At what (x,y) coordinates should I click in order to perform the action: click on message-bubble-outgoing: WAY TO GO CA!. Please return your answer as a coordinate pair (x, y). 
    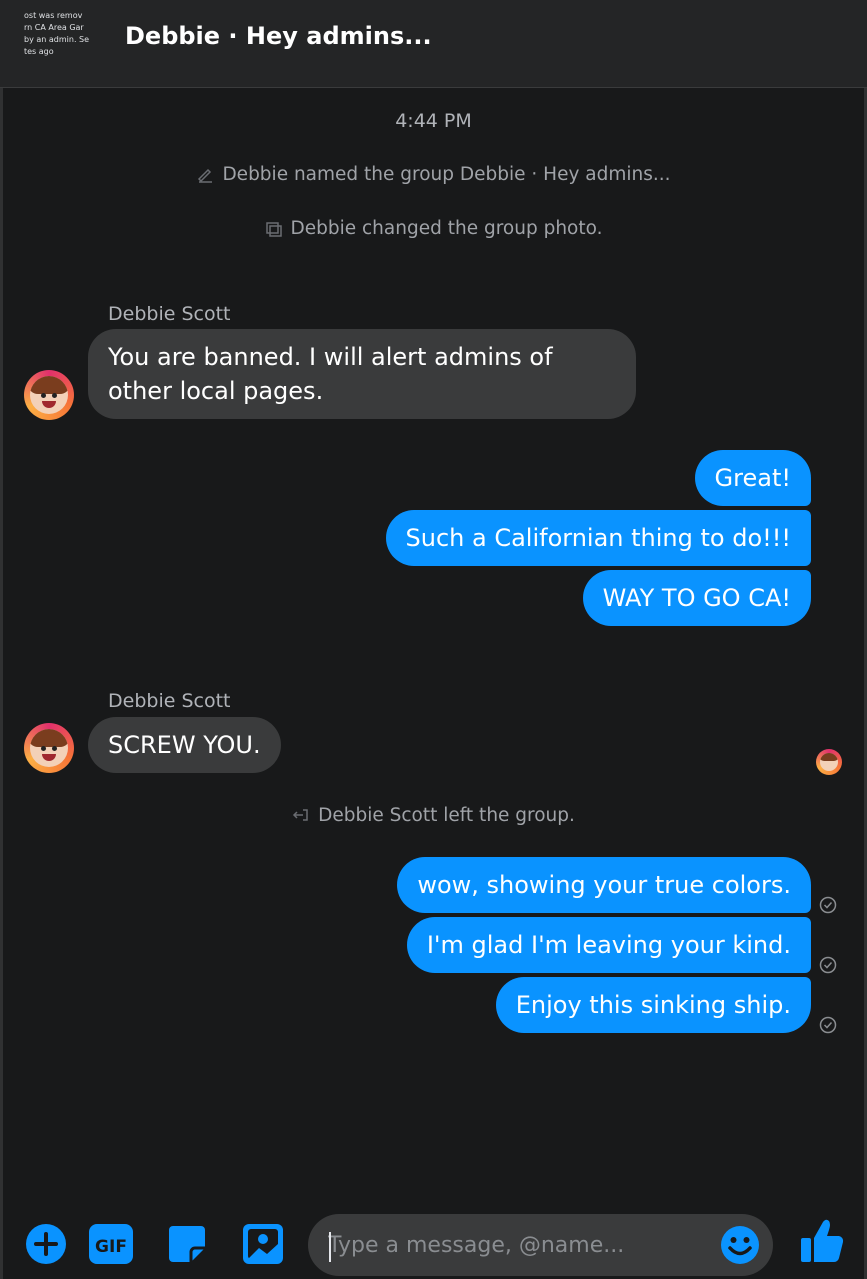
    Looking at the image, I should click on (696, 598).